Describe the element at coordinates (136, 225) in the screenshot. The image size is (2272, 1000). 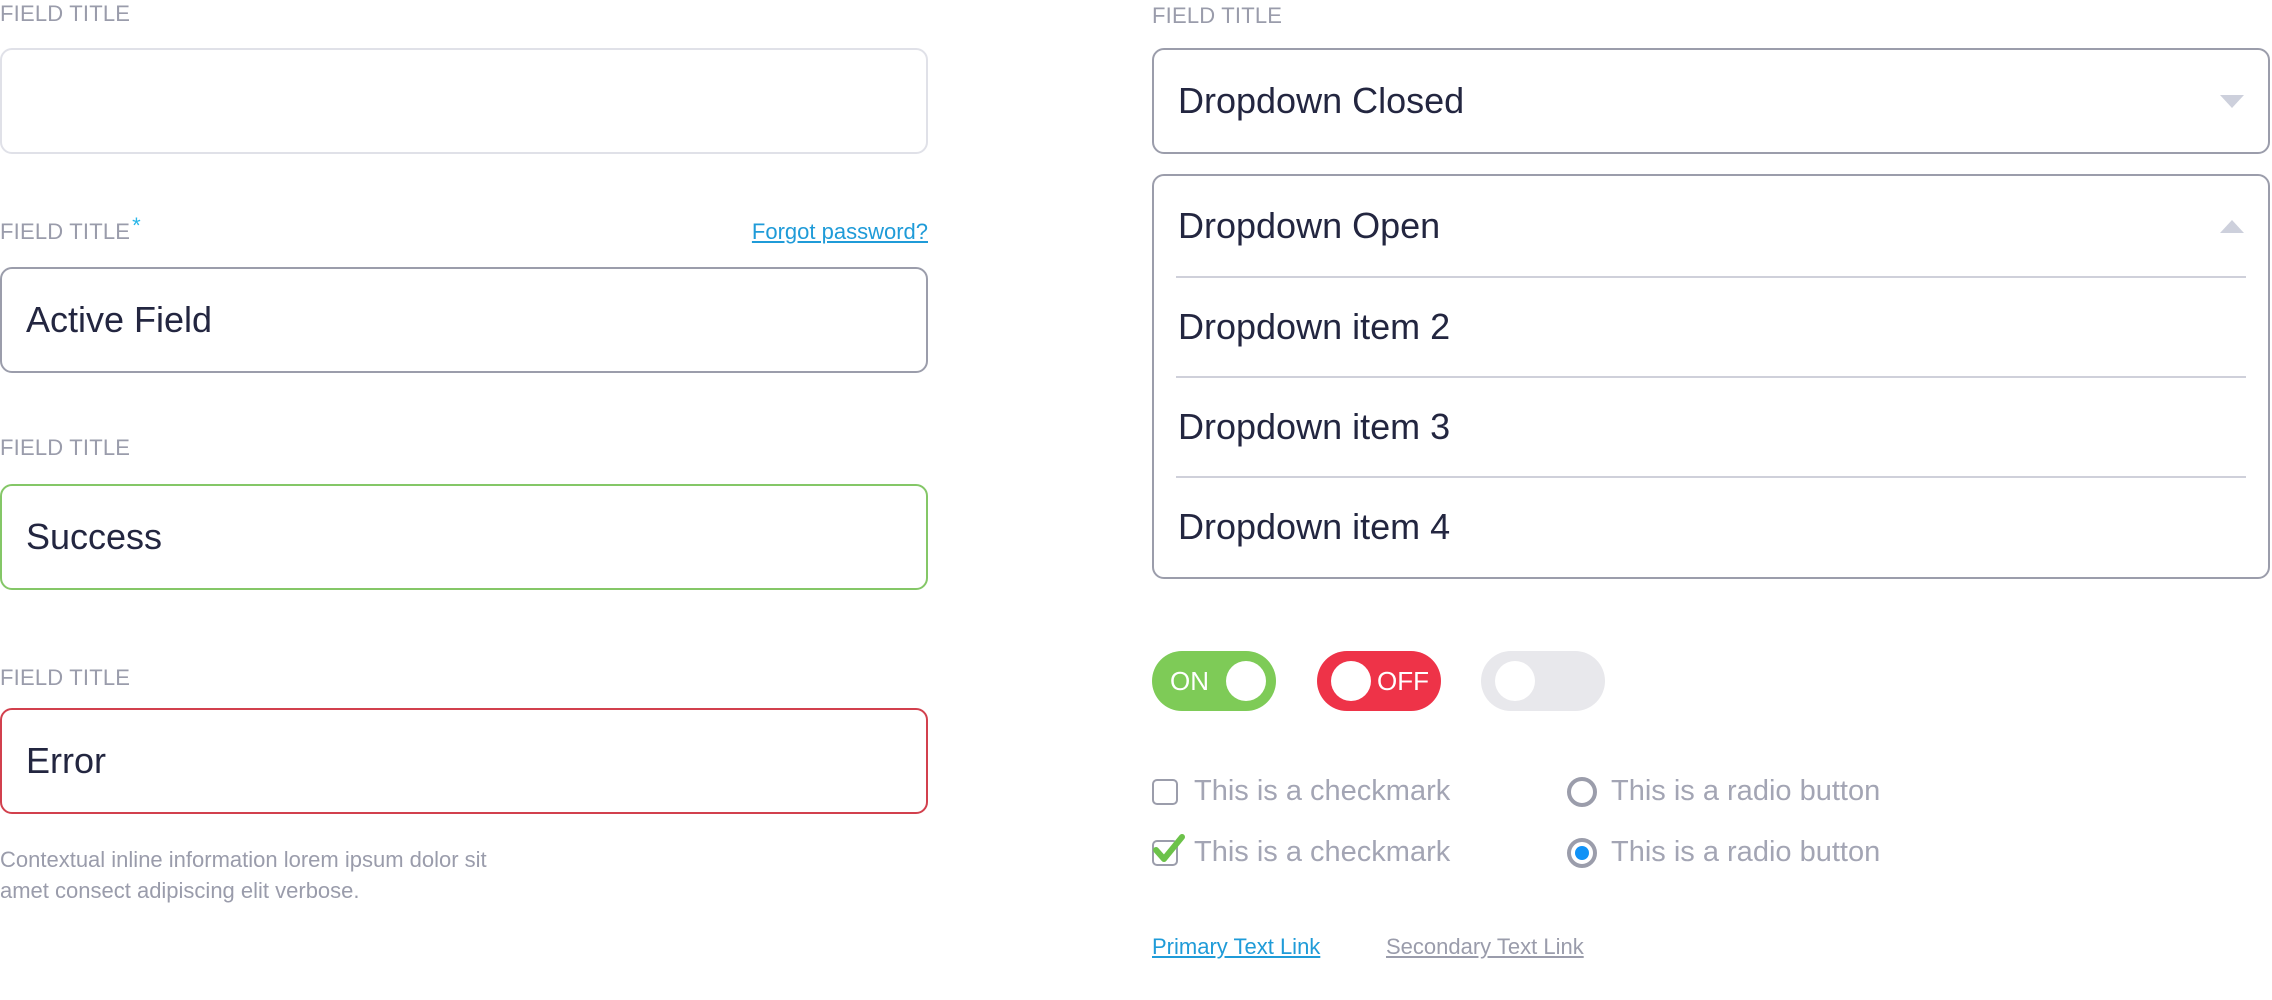
I see `required-asterisk: *` at that location.